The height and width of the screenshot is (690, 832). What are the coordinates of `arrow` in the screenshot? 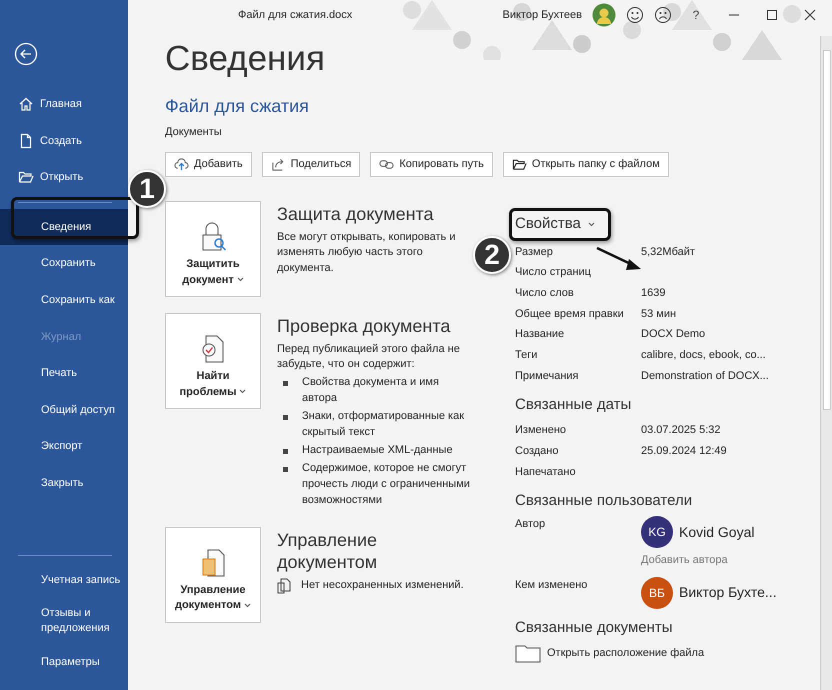 It's located at (619, 259).